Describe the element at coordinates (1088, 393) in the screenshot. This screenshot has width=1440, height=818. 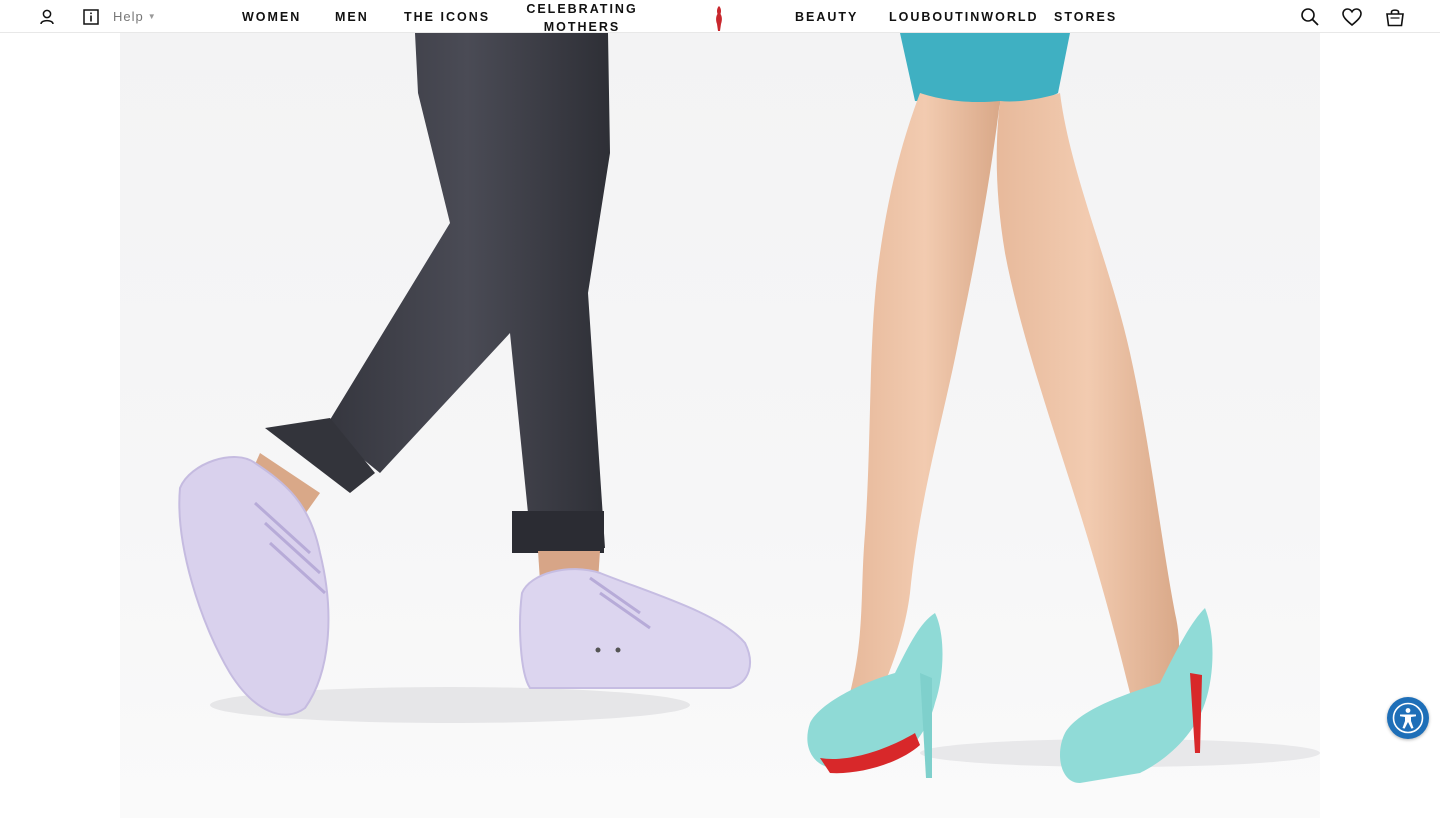
I see `leg-right` at that location.